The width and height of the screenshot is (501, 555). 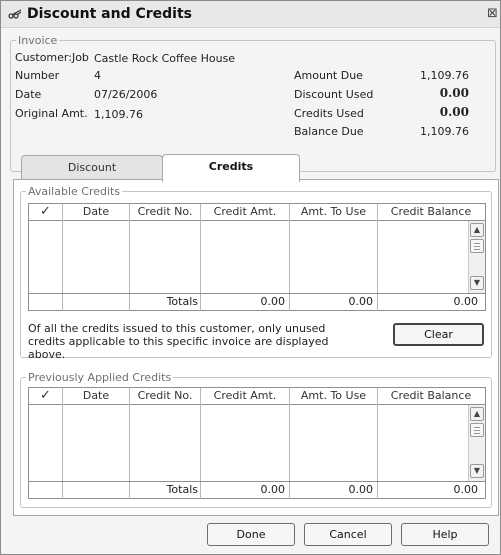 I want to click on available-credits-totals: Totals 0.00 0.00 0.00, so click(x=257, y=301).